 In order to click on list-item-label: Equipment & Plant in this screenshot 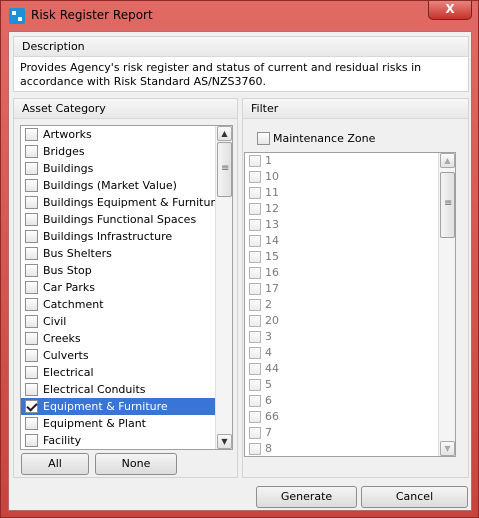, I will do `click(94, 423)`.